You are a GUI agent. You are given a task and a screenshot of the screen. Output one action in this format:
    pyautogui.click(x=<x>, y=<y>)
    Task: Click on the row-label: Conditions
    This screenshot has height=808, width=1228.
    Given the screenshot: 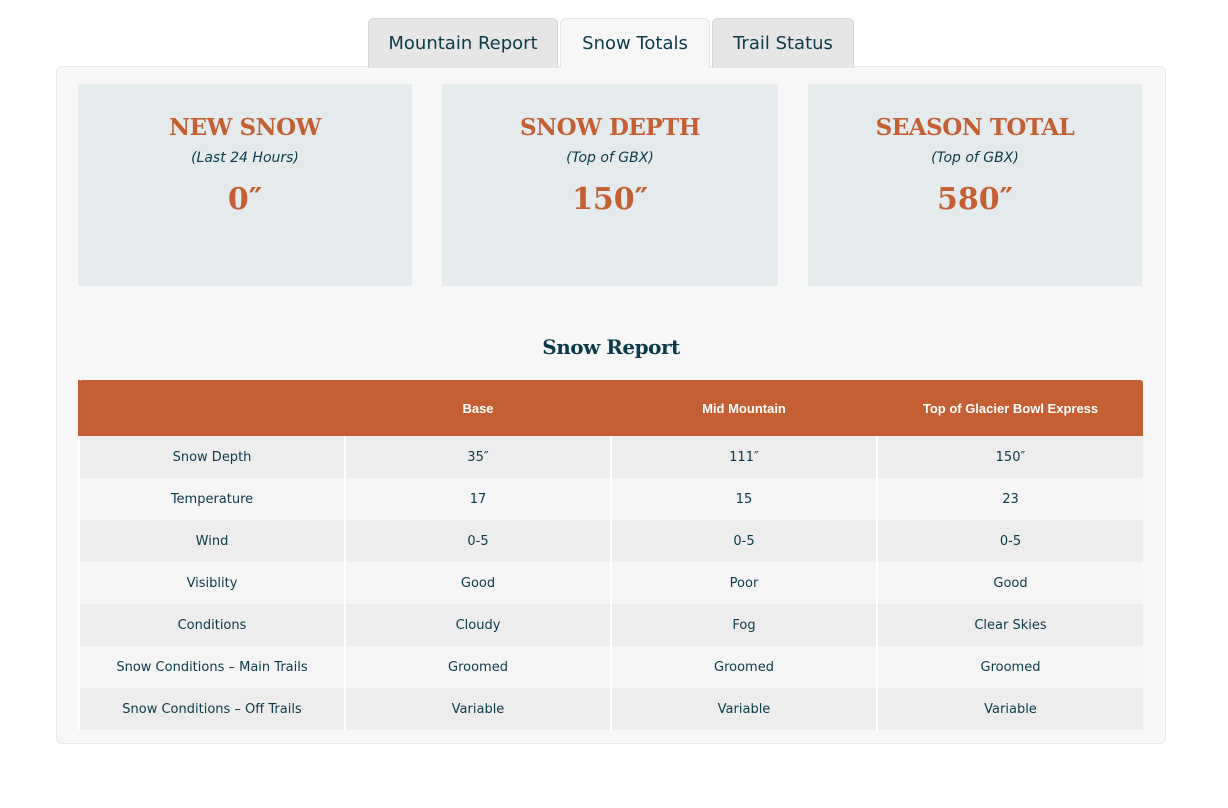 What is the action you would take?
    pyautogui.click(x=211, y=625)
    